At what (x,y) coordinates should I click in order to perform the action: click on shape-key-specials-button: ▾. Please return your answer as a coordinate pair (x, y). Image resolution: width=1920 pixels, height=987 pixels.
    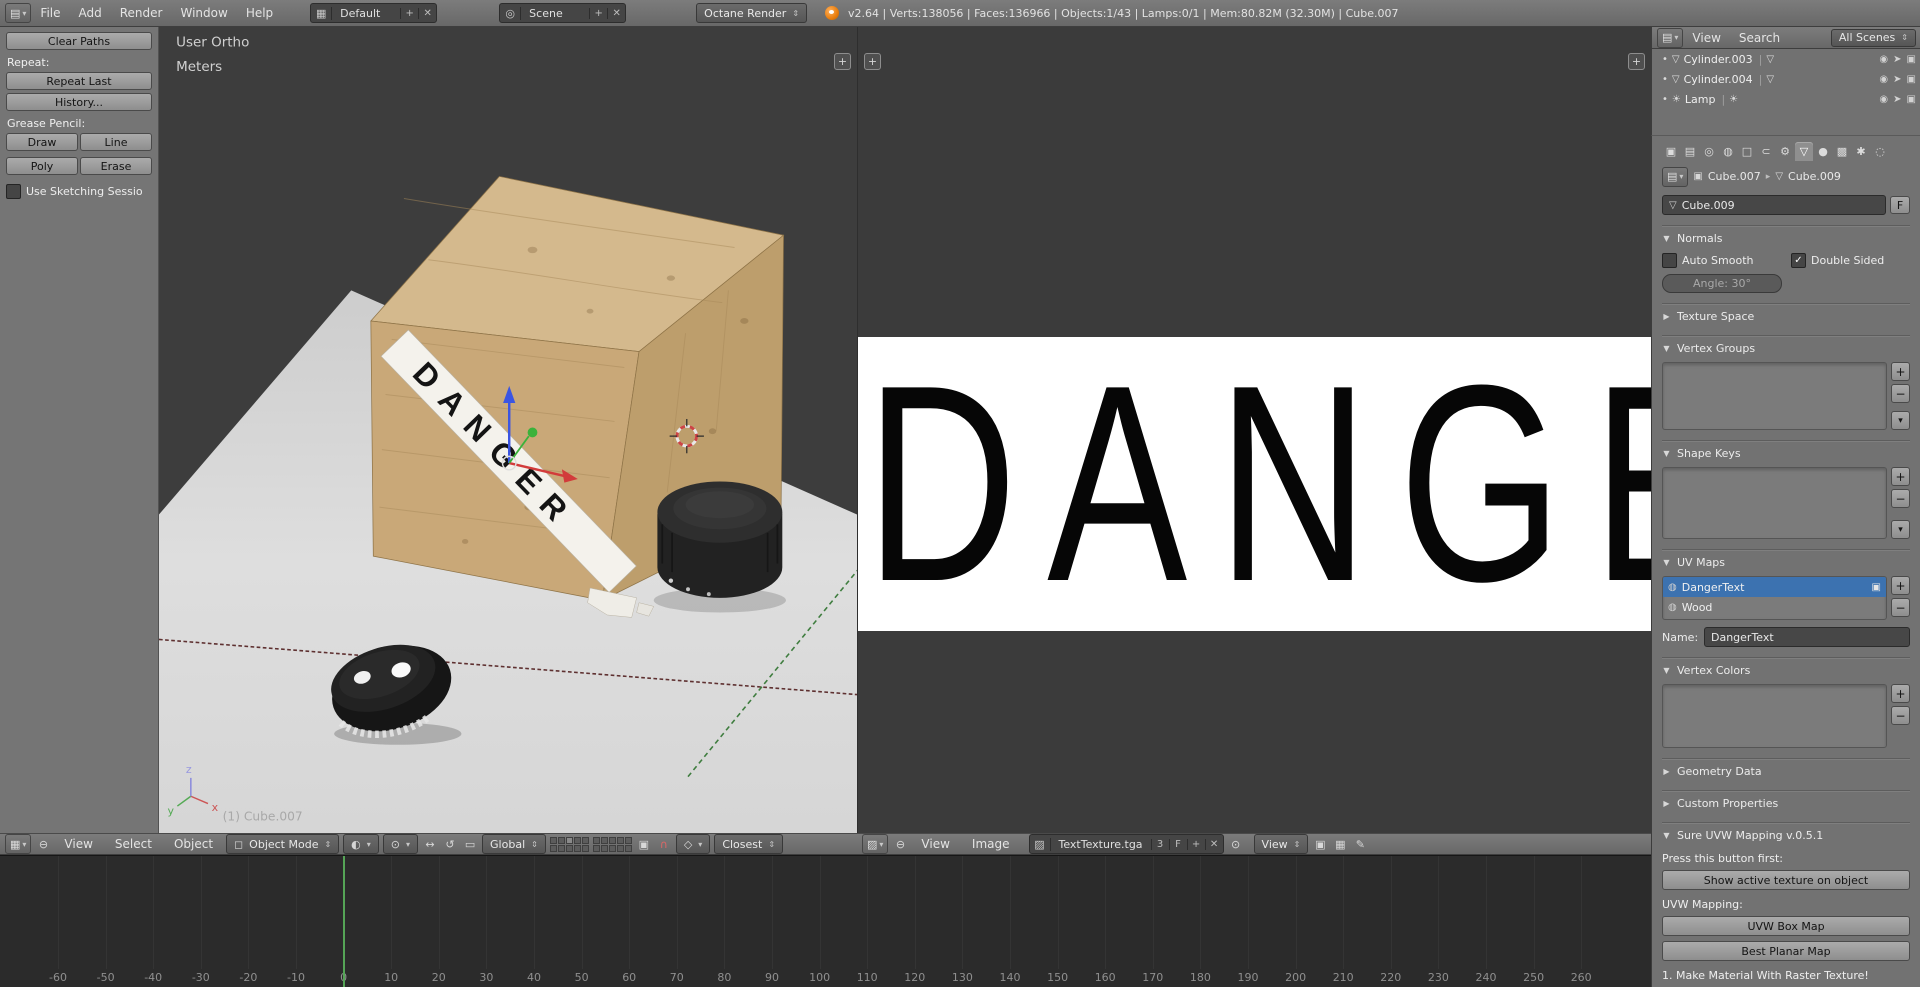
    Looking at the image, I should click on (1900, 529).